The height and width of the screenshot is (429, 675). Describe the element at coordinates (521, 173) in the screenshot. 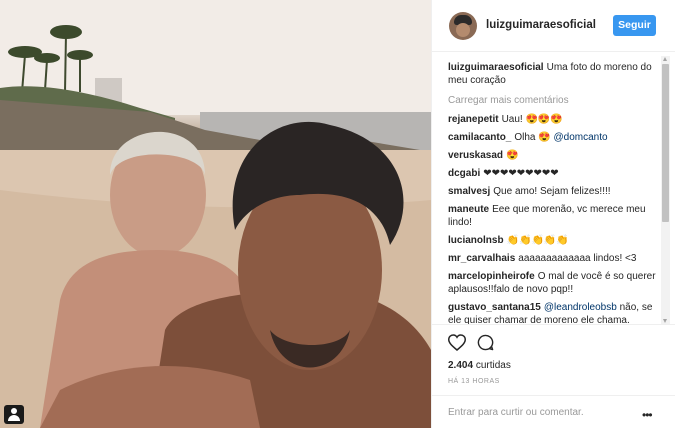

I see `comment-text: ❤❤❤❤❤❤❤❤❤` at that location.